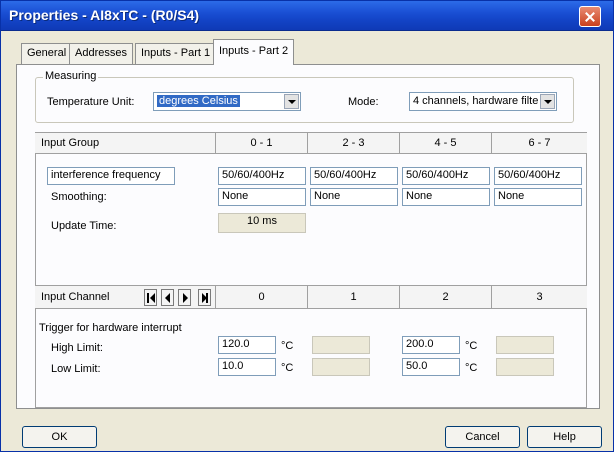  Describe the element at coordinates (539, 143) in the screenshot. I see `group-column-6-7: 6 - 7` at that location.